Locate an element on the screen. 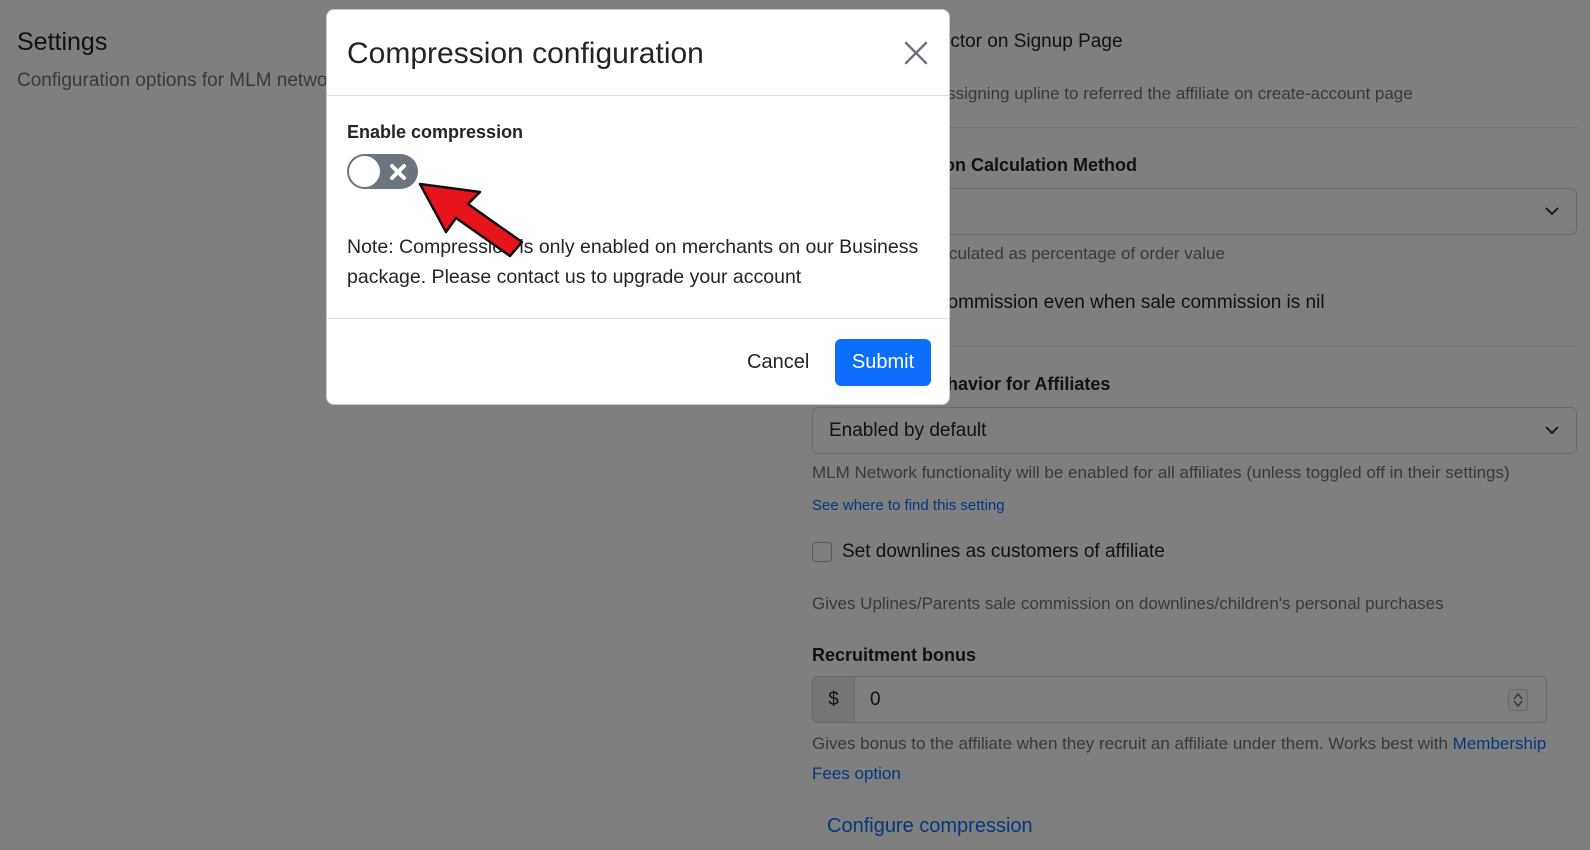 This screenshot has width=1590, height=850. toggle-knob is located at coordinates (364, 171).